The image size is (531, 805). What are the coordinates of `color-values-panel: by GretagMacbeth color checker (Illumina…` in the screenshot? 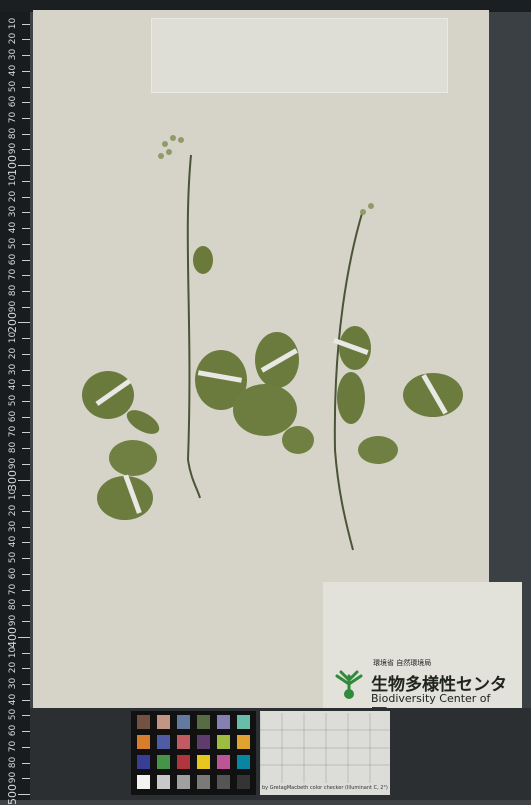 It's located at (325, 753).